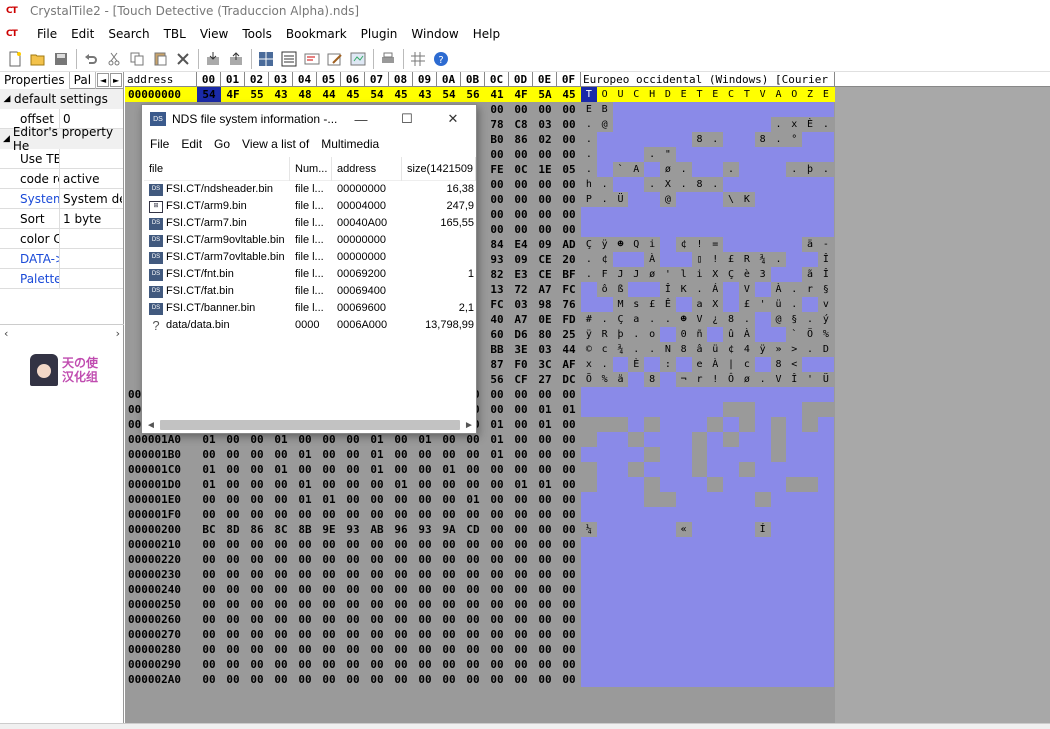 This screenshot has width=1050, height=729. I want to click on hex-row: 00000210 00 00 00 00 00 00 00 00 00 00 00 00 00 00 00 00, so click(479, 544).